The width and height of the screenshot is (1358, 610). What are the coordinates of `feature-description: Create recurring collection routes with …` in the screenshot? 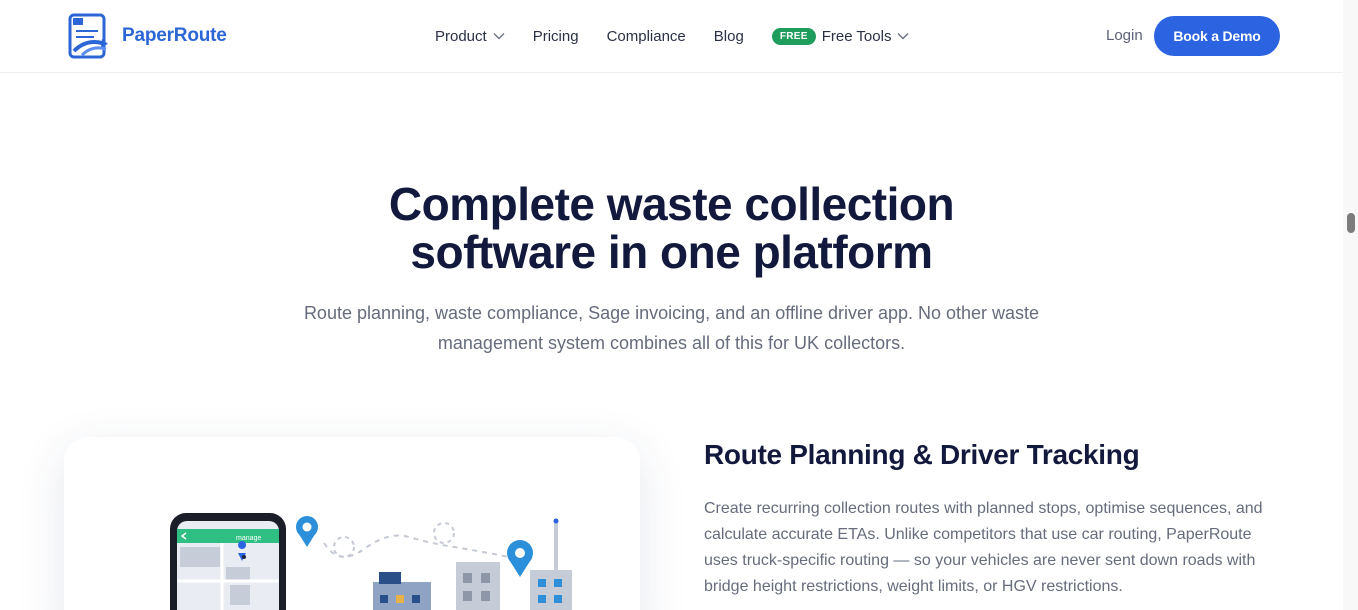 It's located at (983, 547).